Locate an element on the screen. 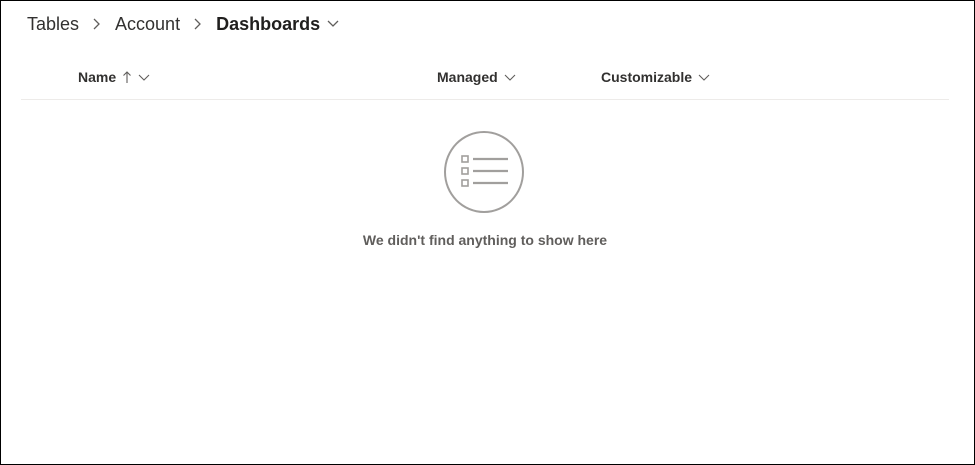 This screenshot has height=465, width=975. sort-ascending-icon is located at coordinates (127, 77).